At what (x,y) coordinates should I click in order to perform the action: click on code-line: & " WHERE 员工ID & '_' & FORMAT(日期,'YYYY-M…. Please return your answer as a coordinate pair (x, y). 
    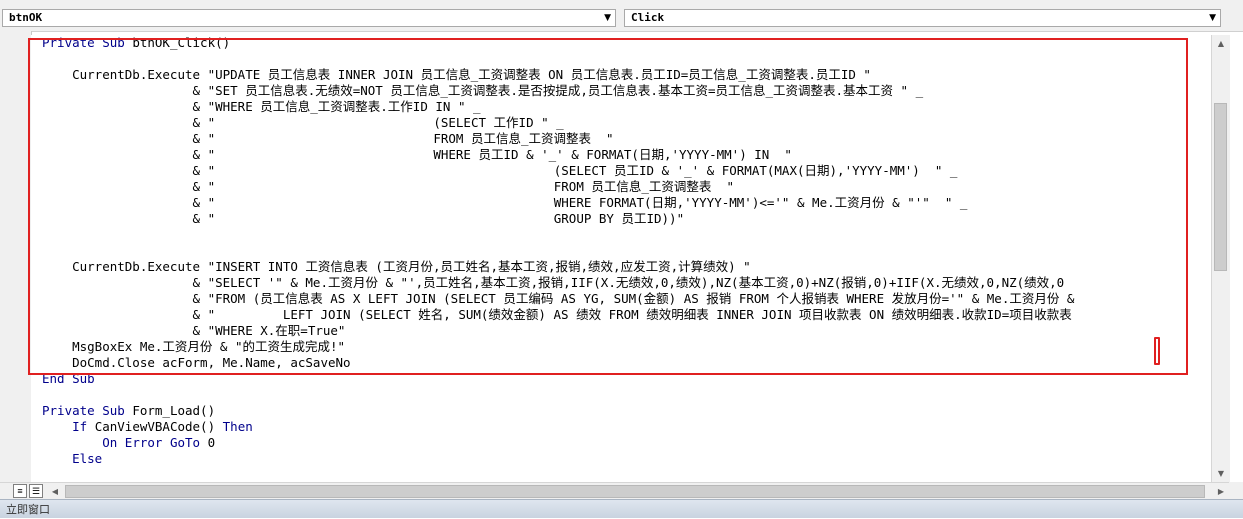
    Looking at the image, I should click on (558, 155).